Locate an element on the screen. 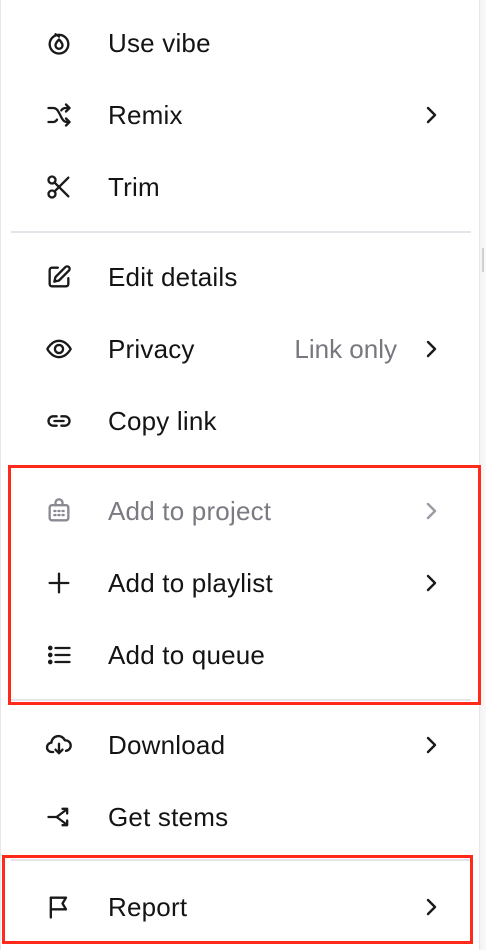 The height and width of the screenshot is (950, 486). menu-item-add-to-project: Add to project is located at coordinates (240, 511).